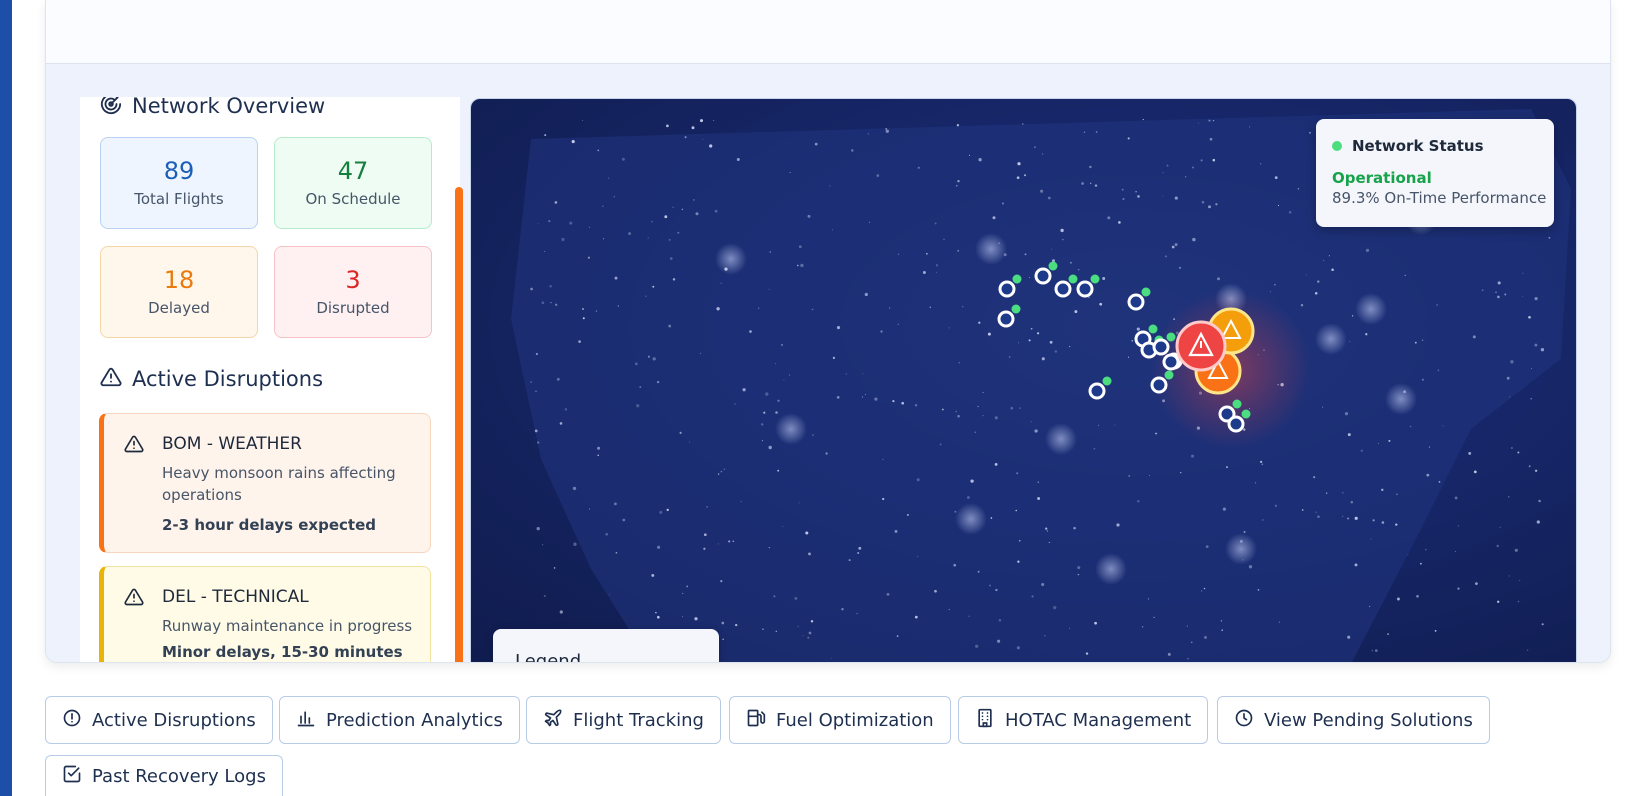  What do you see at coordinates (235, 597) in the screenshot?
I see `disruption-title: DEL - TECHNICAL` at bounding box center [235, 597].